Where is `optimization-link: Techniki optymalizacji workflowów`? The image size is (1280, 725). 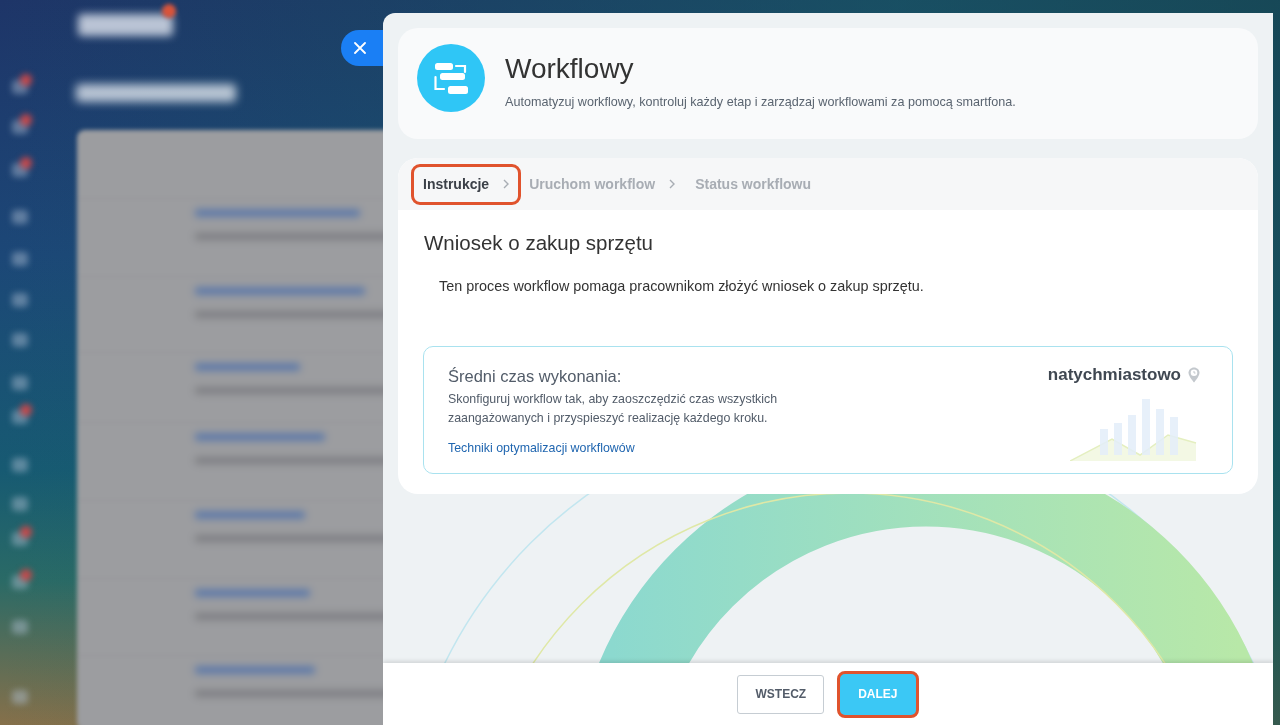 optimization-link: Techniki optymalizacji workflowów is located at coordinates (541, 448).